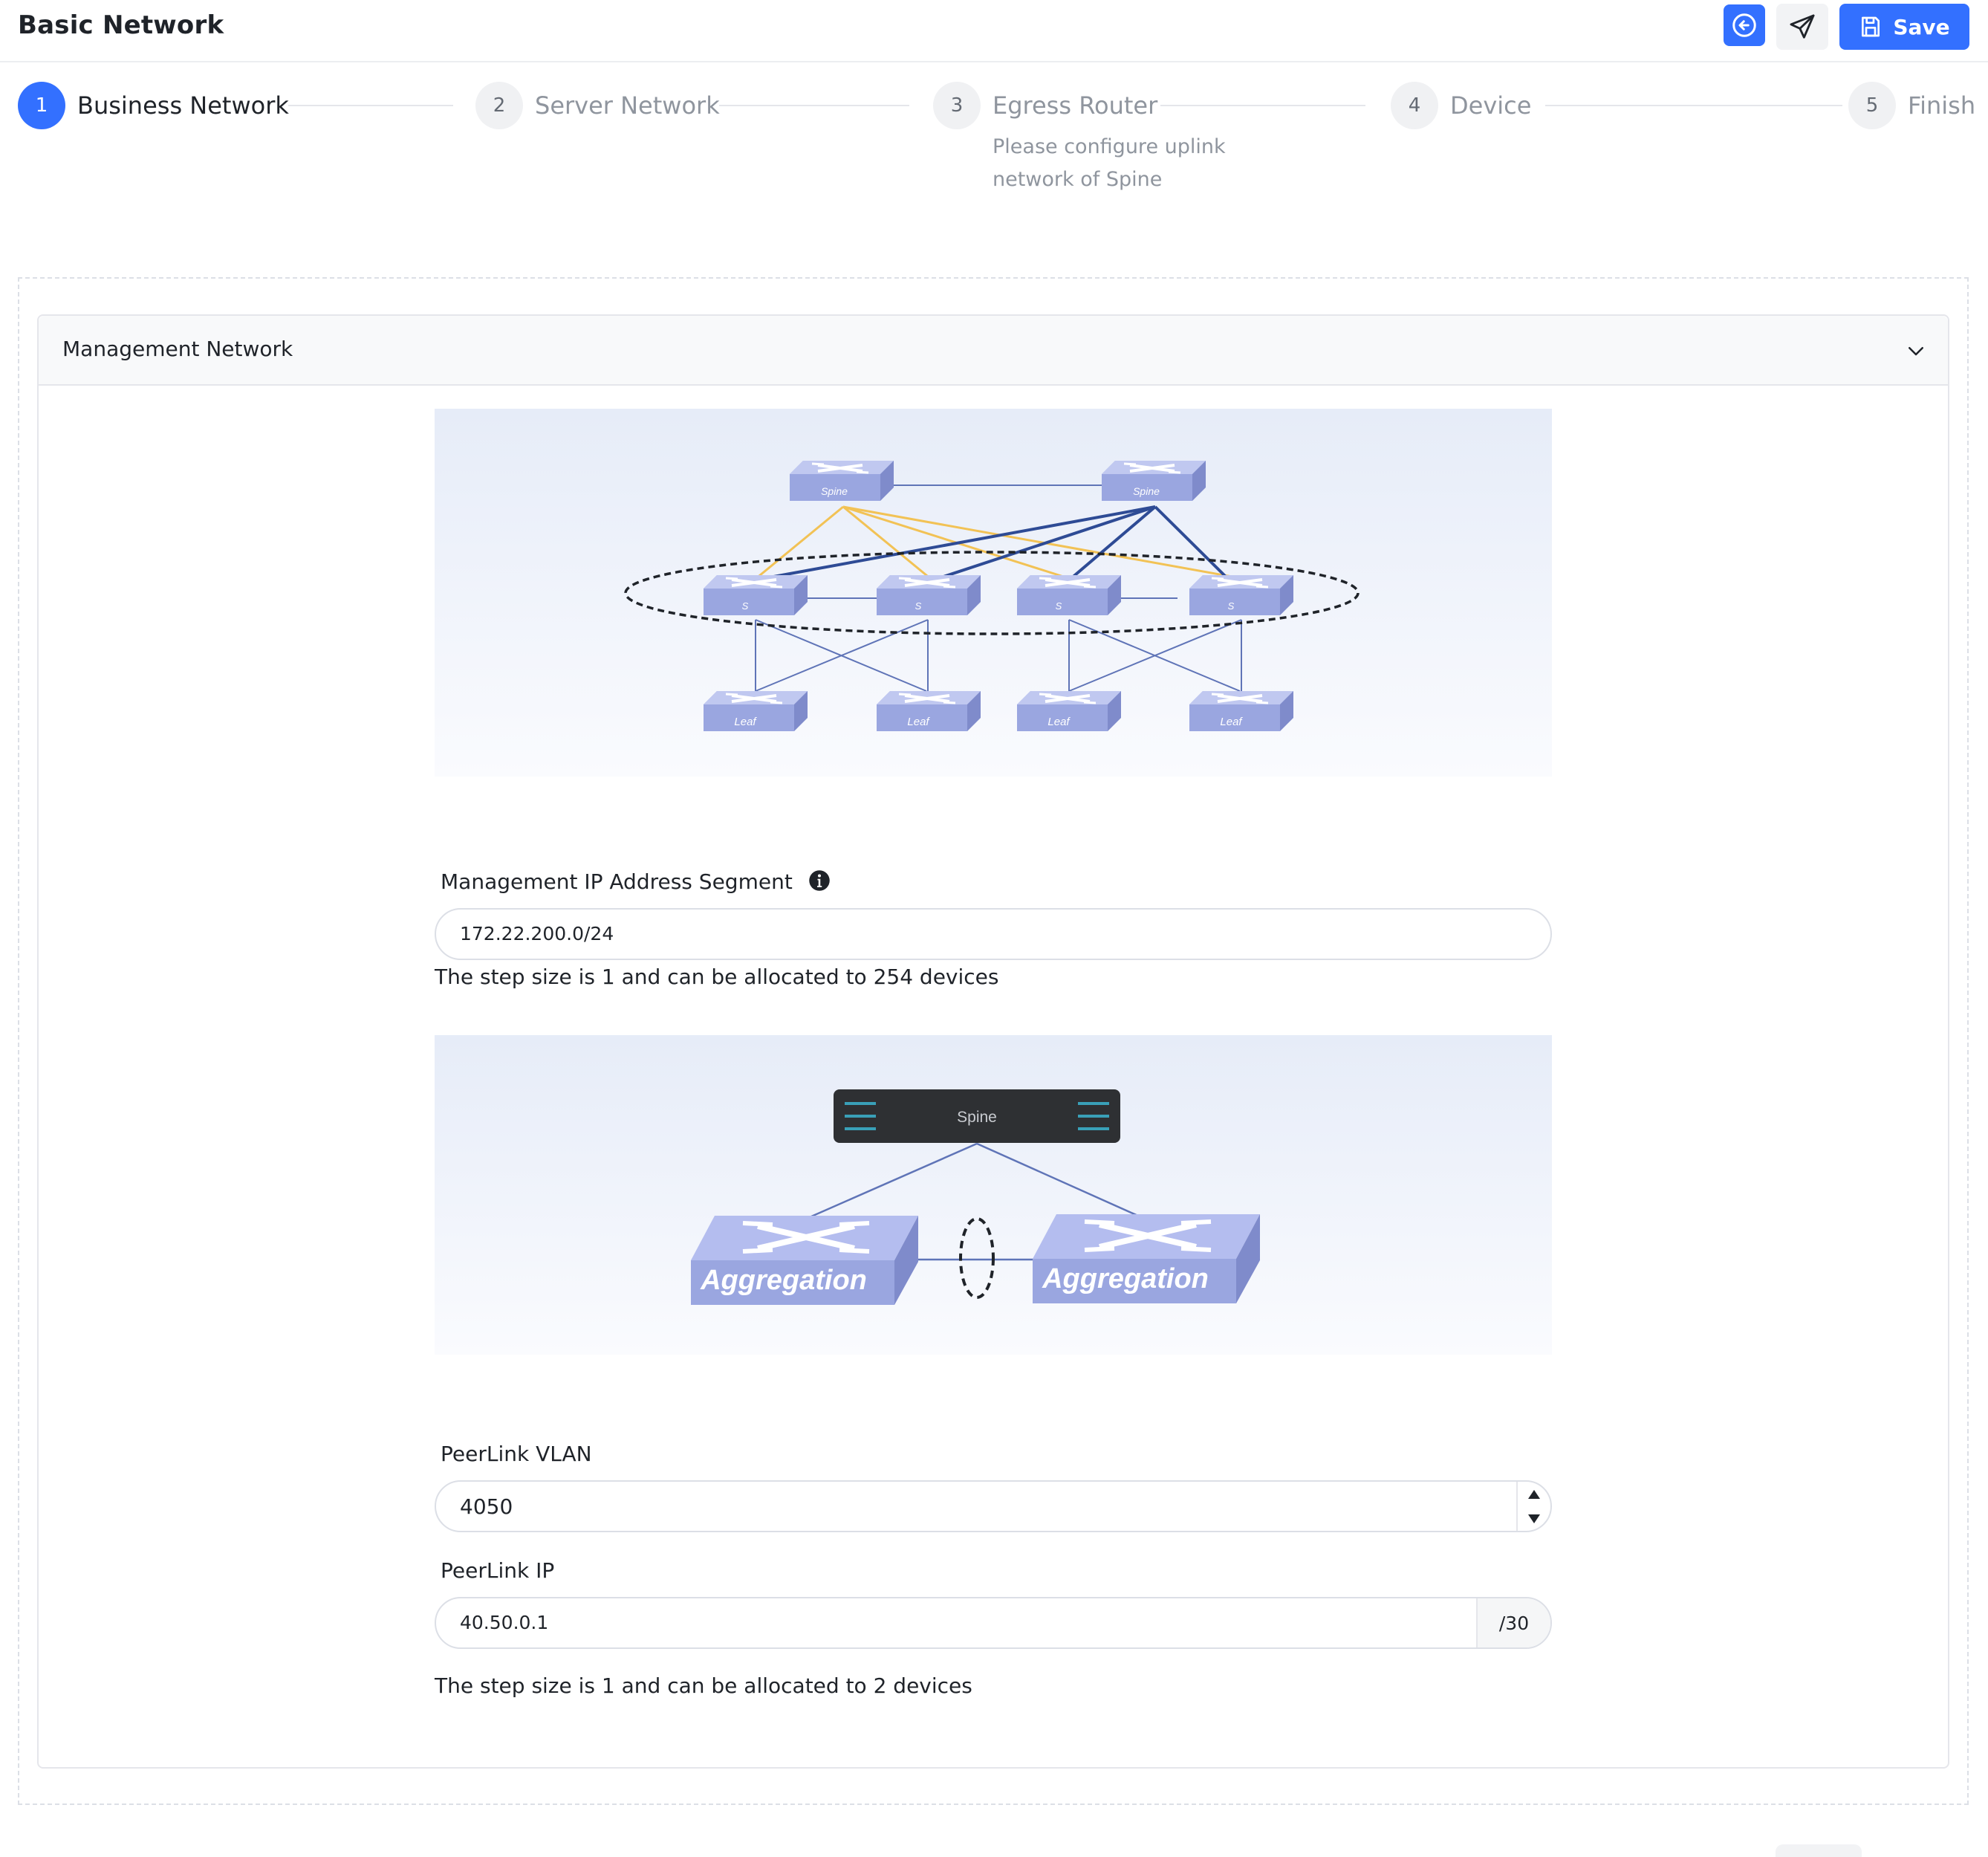 This screenshot has width=1988, height=1857. I want to click on peerlink-vlan-input: 4050, so click(993, 1506).